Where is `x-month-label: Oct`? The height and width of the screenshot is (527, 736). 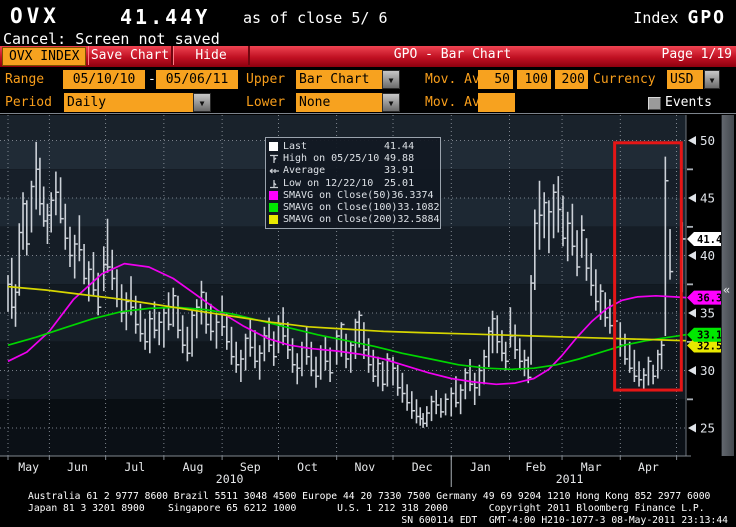 x-month-label: Oct is located at coordinates (307, 467).